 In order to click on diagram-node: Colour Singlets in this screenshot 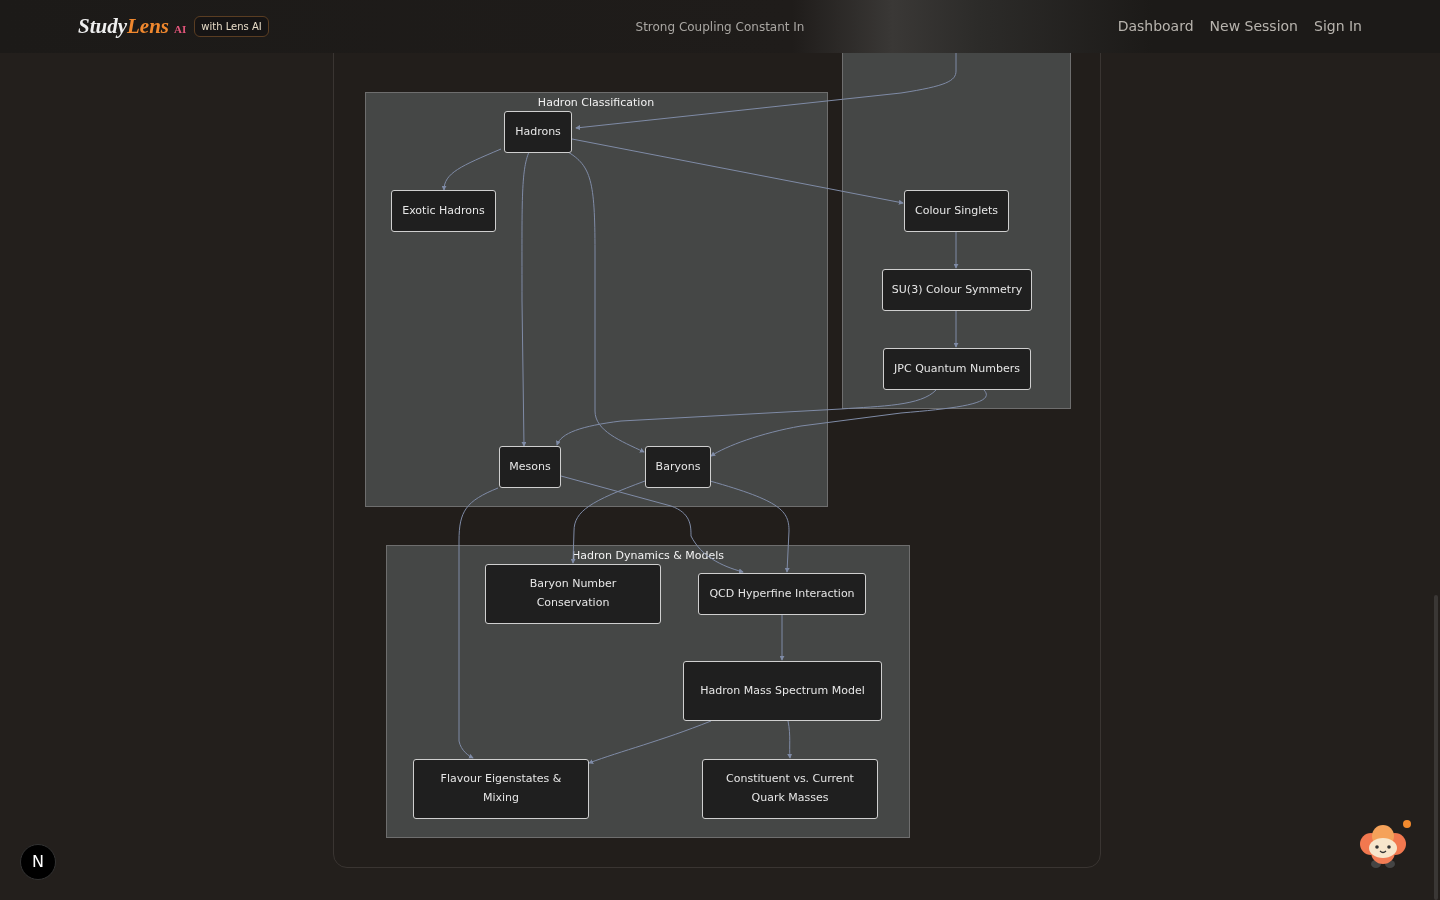, I will do `click(956, 211)`.